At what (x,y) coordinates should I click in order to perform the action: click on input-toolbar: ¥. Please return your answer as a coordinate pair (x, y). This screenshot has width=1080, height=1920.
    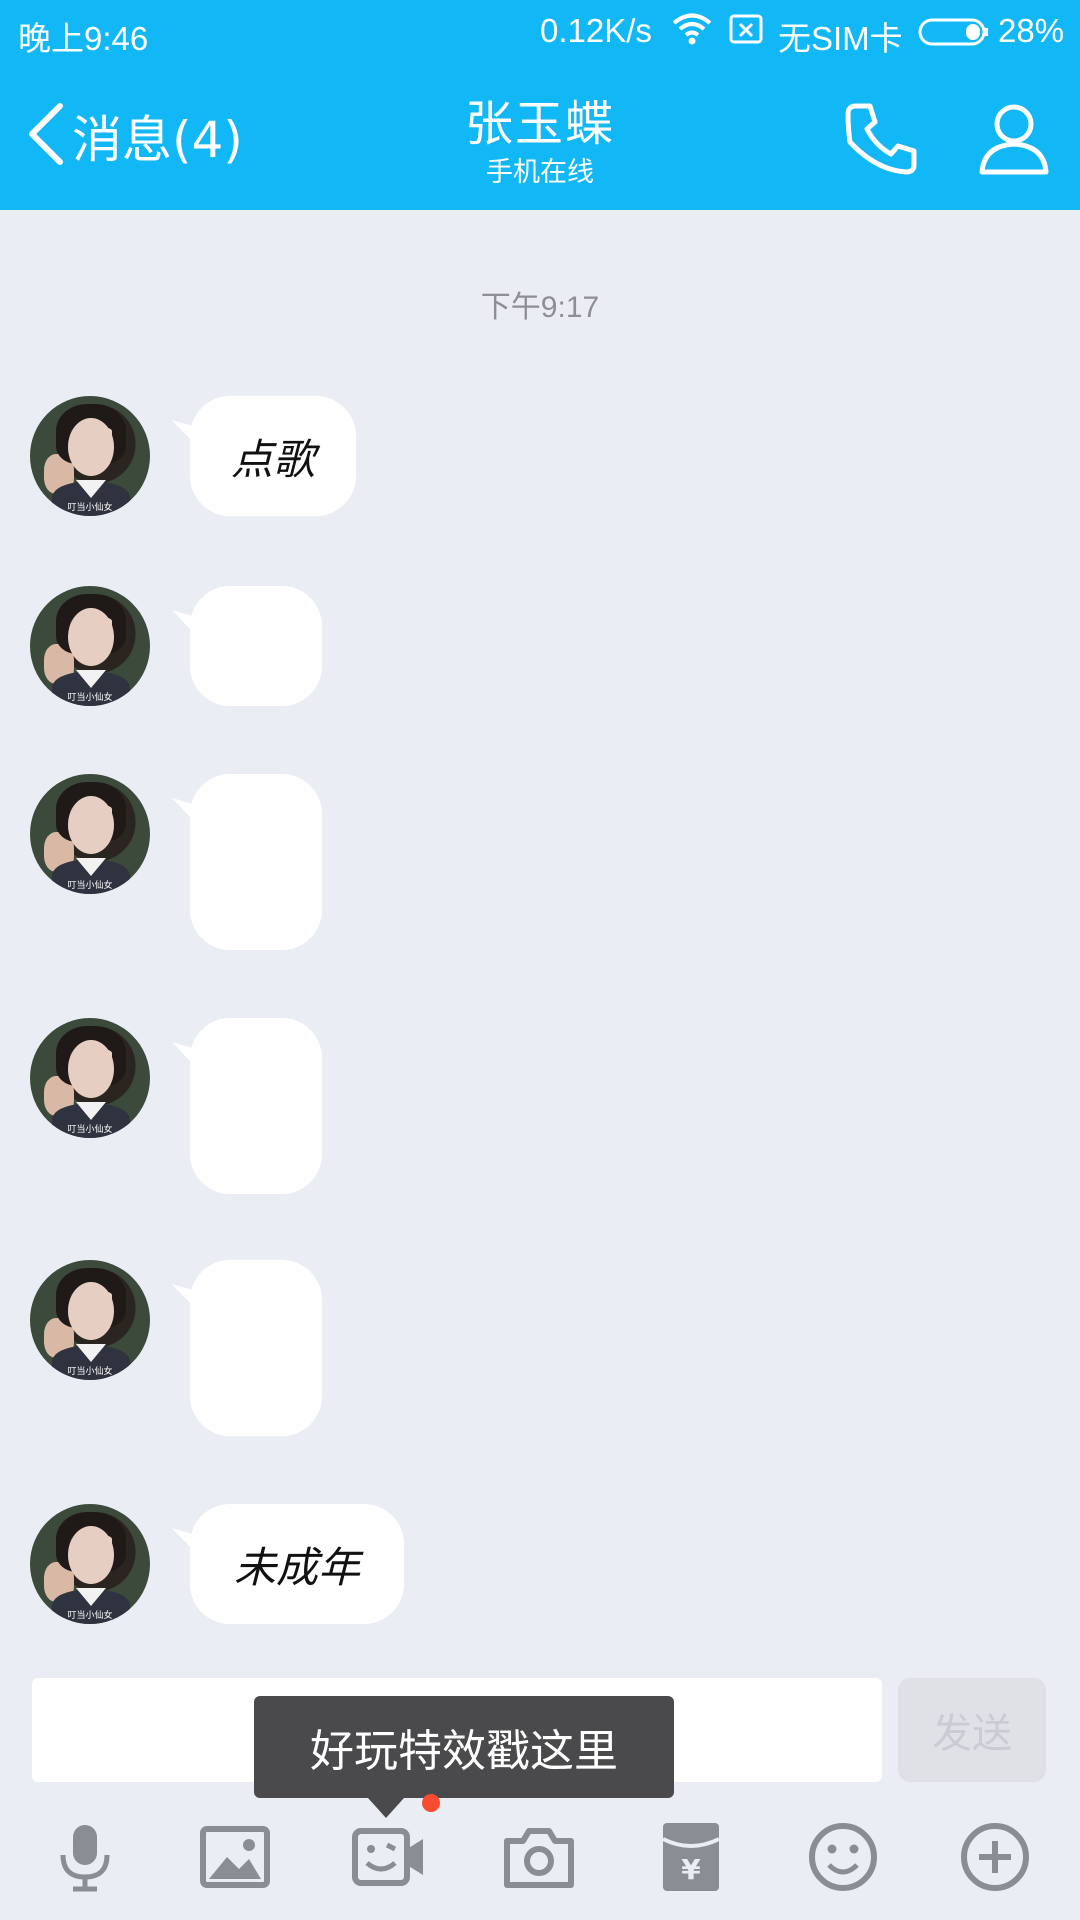
    Looking at the image, I should click on (540, 1857).